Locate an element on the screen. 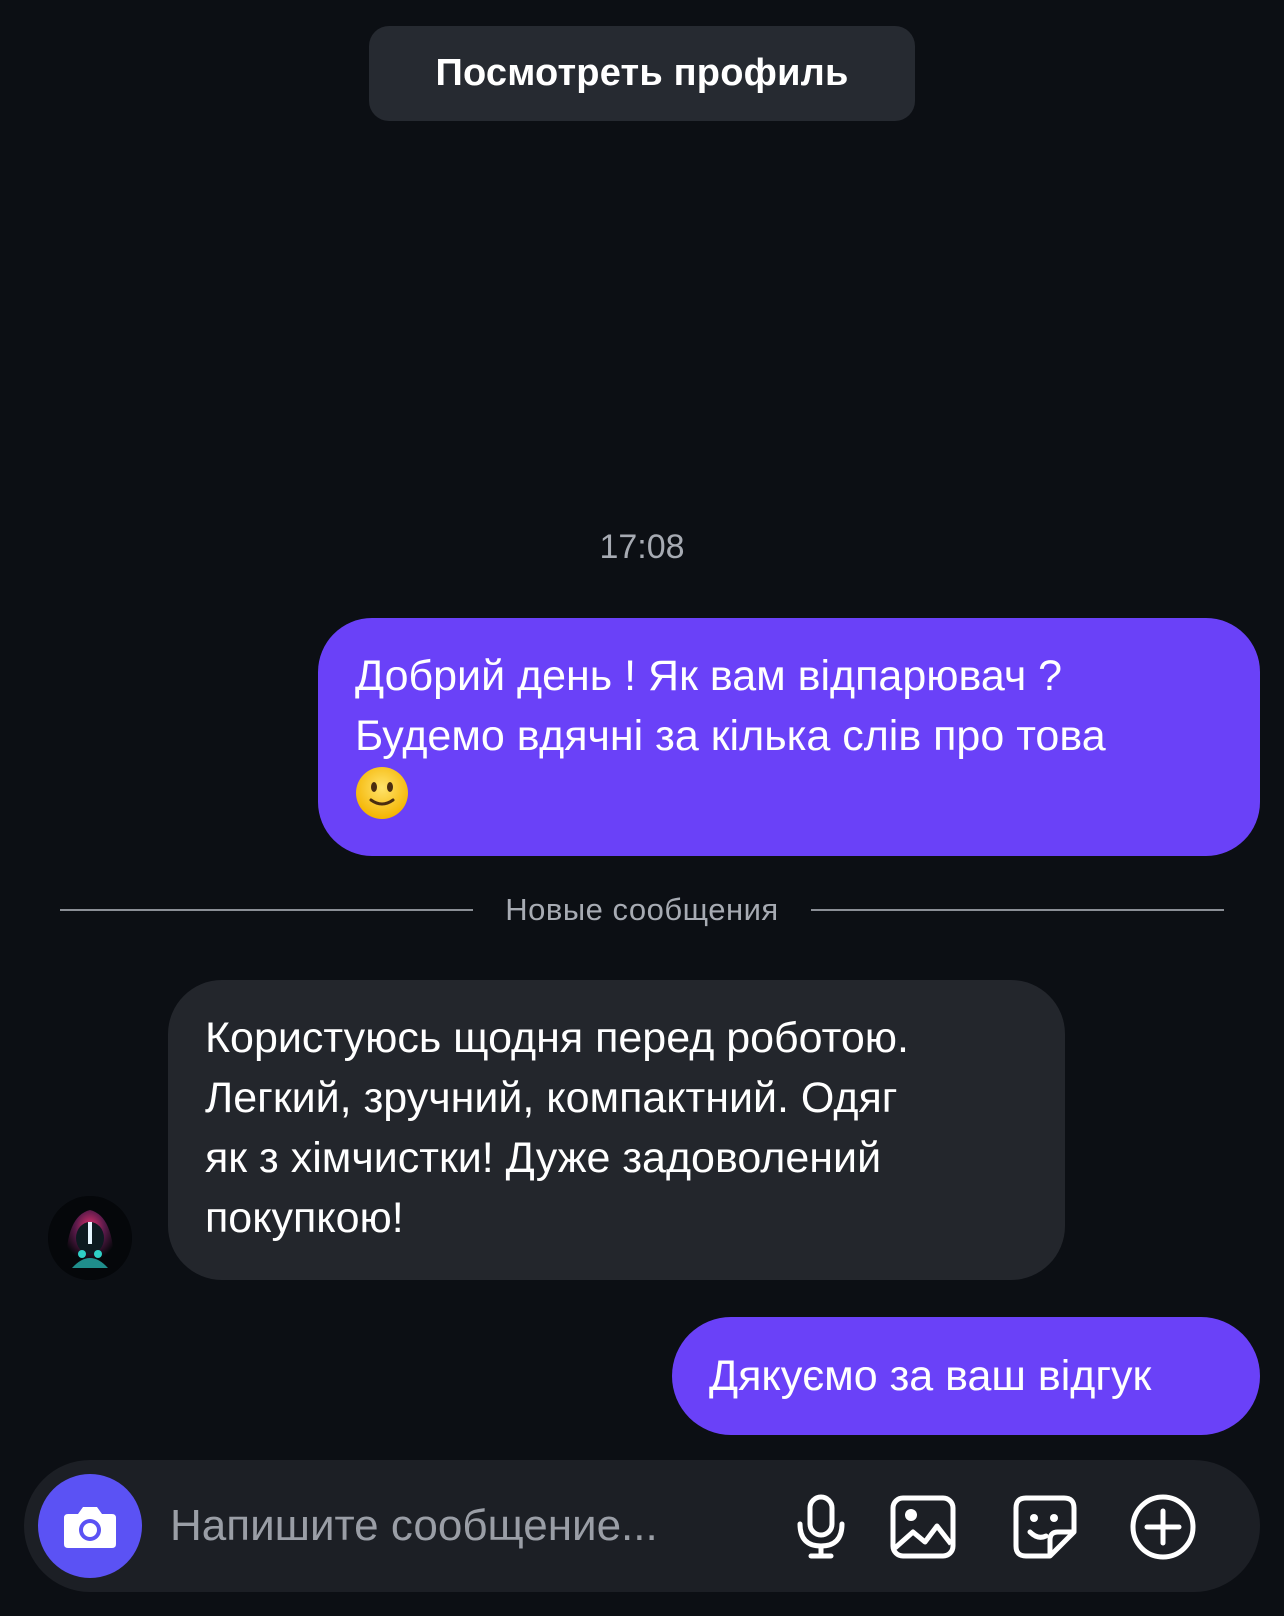  microphone-icon is located at coordinates (821, 1526).